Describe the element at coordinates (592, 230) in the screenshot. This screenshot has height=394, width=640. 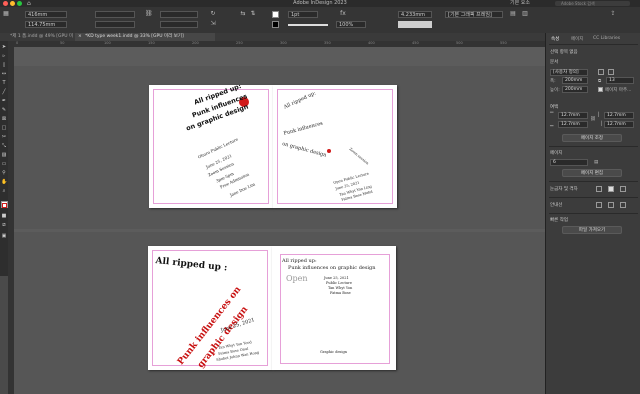
I see `import-file-button: 파일 가져오기` at that location.